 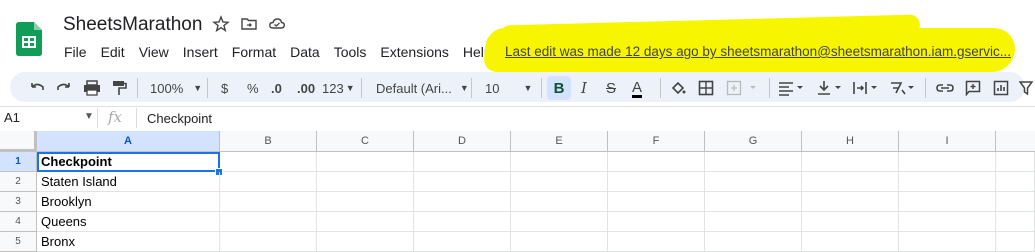 What do you see at coordinates (850, 202) in the screenshot?
I see `cell-h3` at bounding box center [850, 202].